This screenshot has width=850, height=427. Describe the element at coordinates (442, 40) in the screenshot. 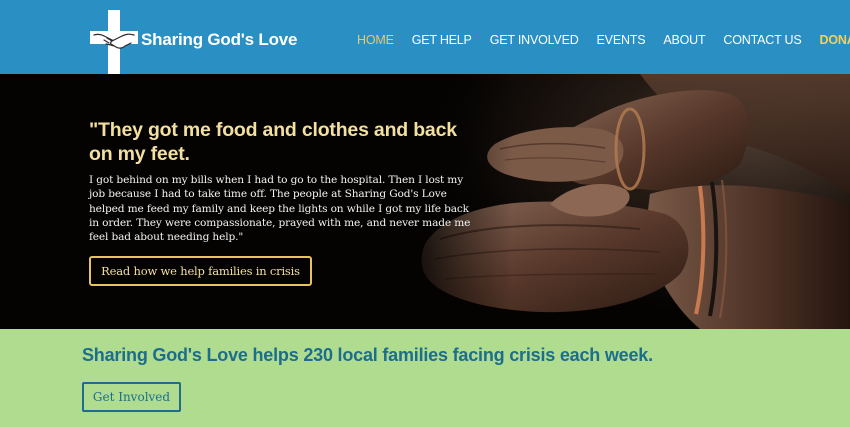

I see `nav-get-help: GET HELP` at that location.